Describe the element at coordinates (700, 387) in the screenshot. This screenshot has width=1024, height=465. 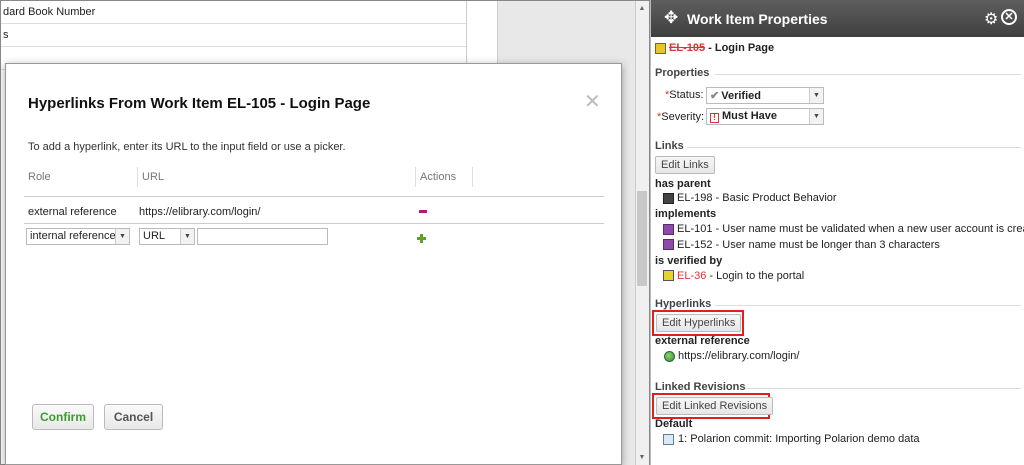
I see `section-linked-revisions: Linked Revisions` at that location.